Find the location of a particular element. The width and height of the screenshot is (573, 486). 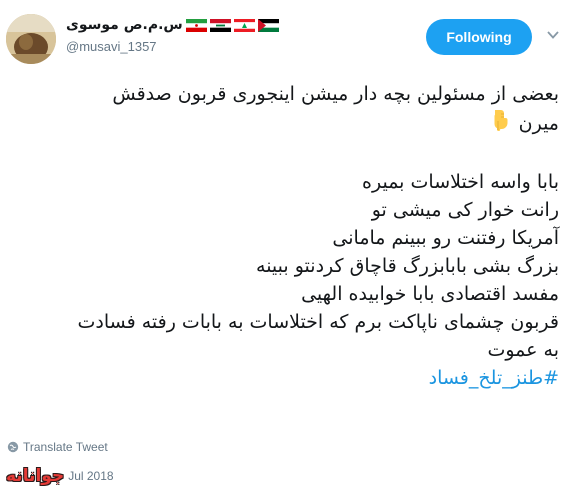

globe-icon is located at coordinates (13, 447).